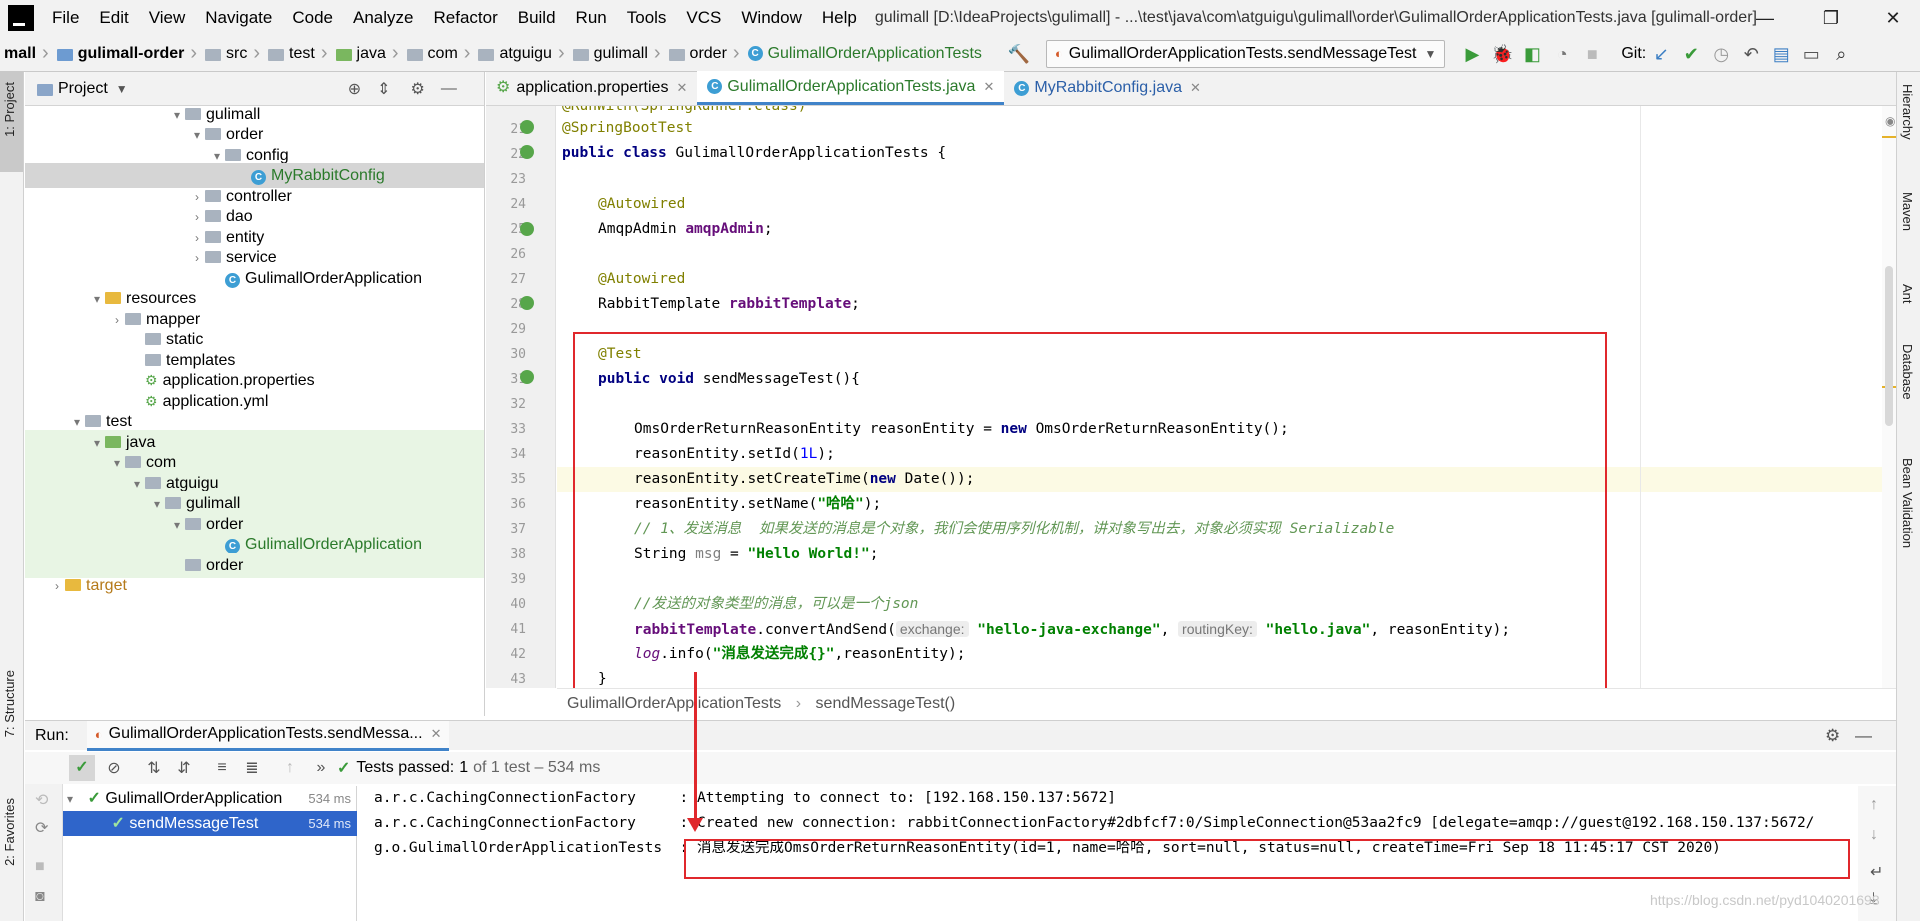 This screenshot has width=1920, height=921. Describe the element at coordinates (222, 768) in the screenshot. I see `expand-all-icon: ≡` at that location.